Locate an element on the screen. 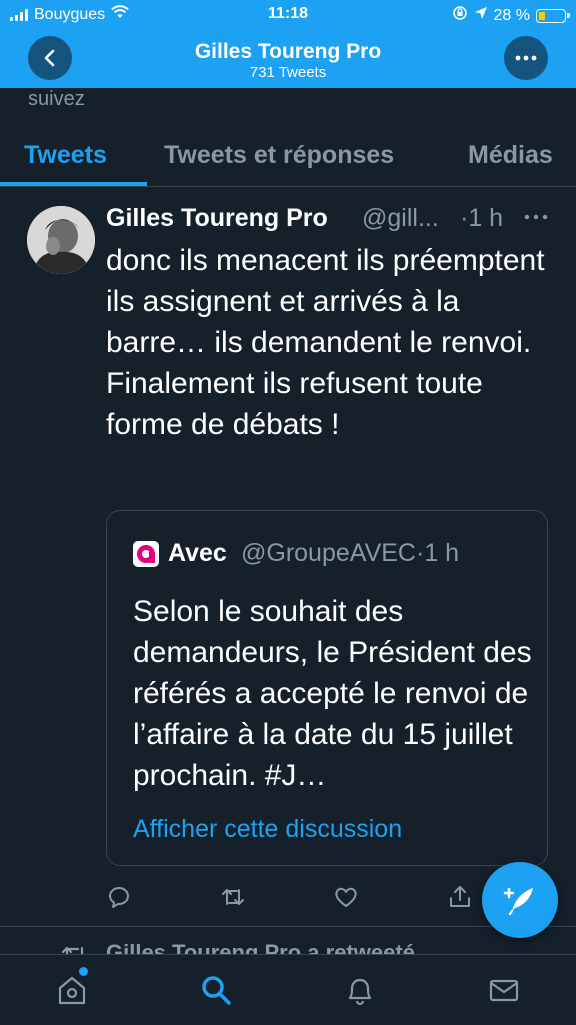  compose-tweet-button is located at coordinates (520, 900).